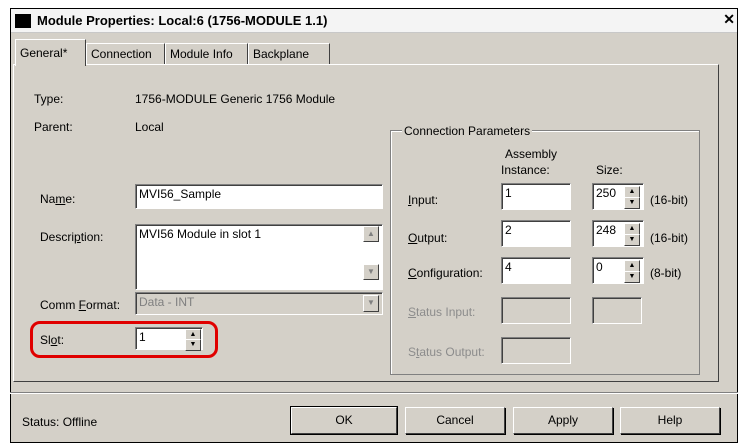 This screenshot has width=738, height=443. I want to click on comm-format-label: Comm Format:, so click(80, 305).